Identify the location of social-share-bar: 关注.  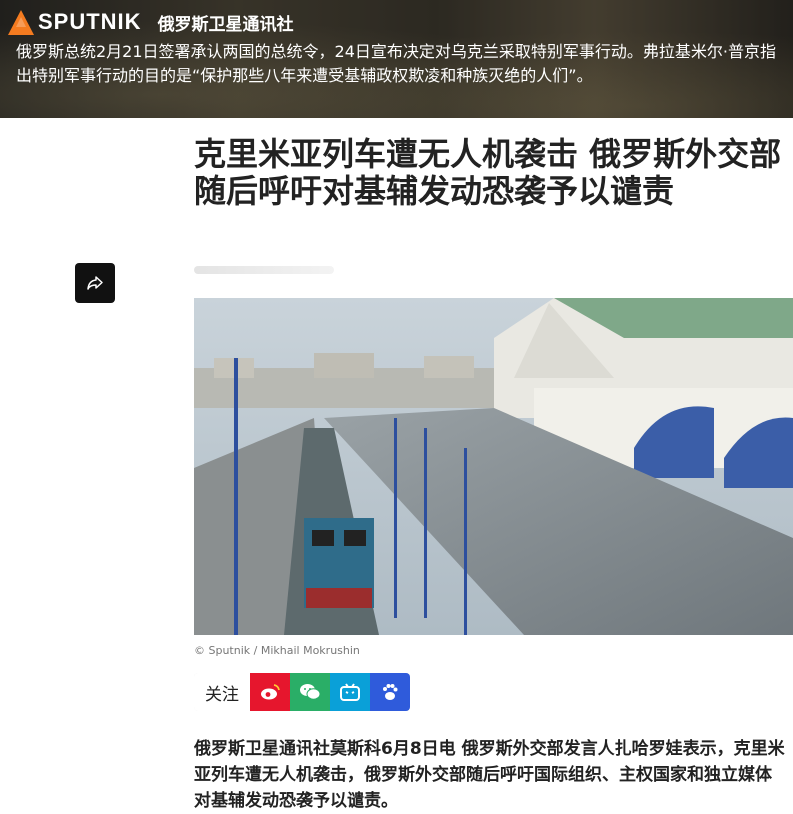
(302, 692).